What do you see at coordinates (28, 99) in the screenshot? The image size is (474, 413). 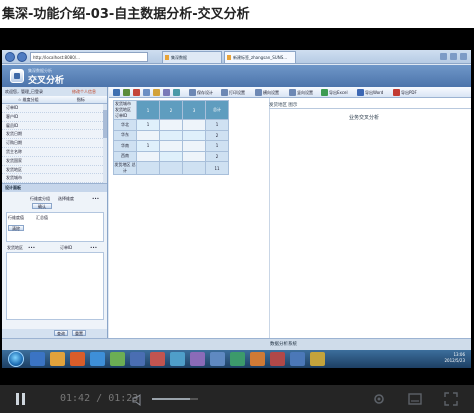 I see `tab-dimensions: ☆ 维度分组` at bounding box center [28, 99].